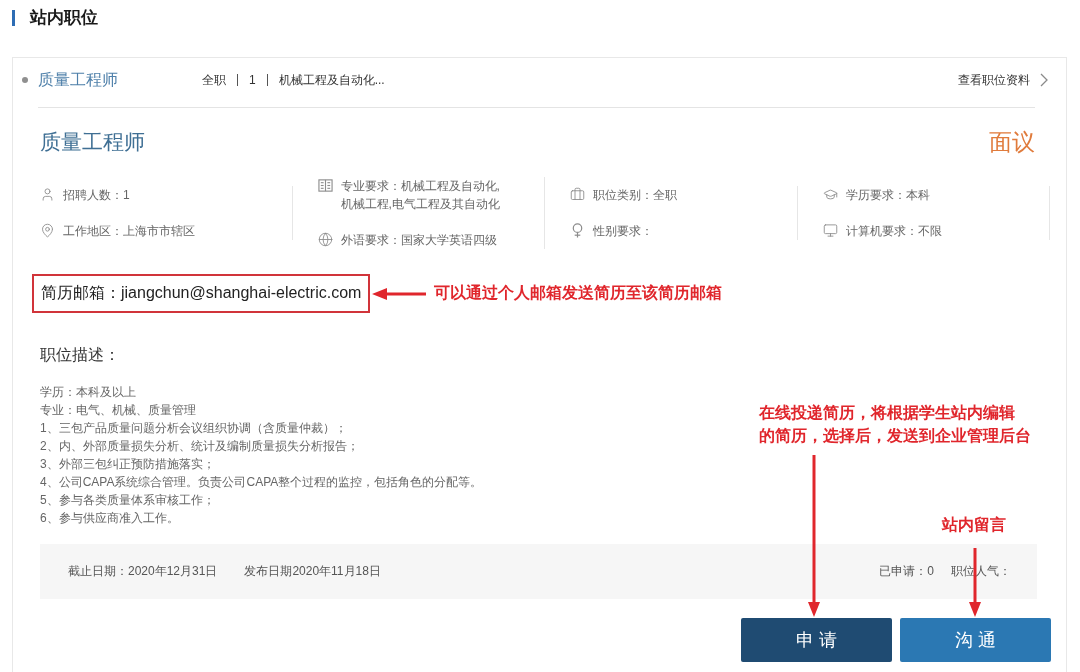  Describe the element at coordinates (201, 293) in the screenshot. I see `resume-email-text: 简历邮箱：jiangchun@shanghai-electric.com` at that location.